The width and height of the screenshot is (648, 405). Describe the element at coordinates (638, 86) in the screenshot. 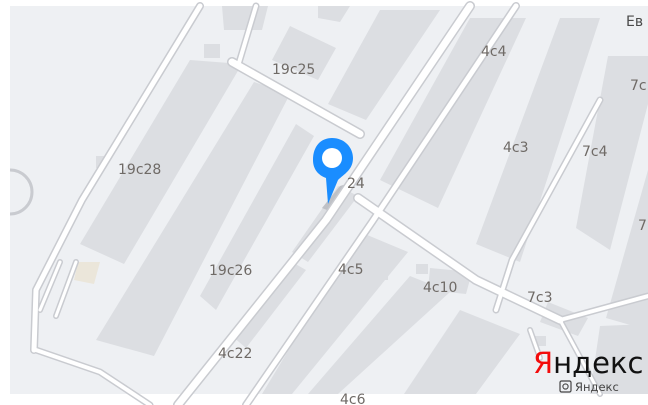

I see `label-edge-7c: 7с` at that location.